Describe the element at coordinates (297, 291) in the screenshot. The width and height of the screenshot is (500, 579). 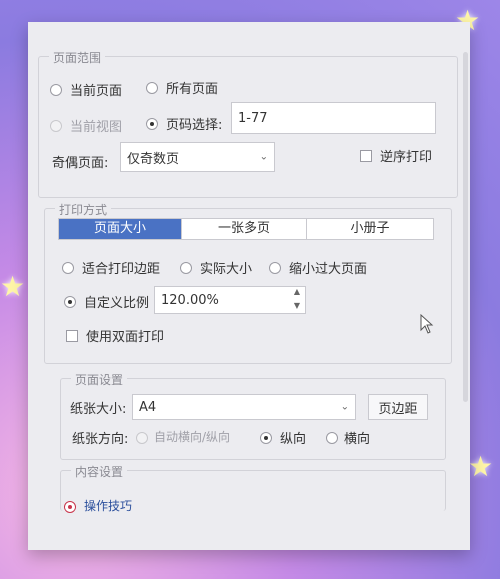
I see `spin-up-icon: ▲` at that location.